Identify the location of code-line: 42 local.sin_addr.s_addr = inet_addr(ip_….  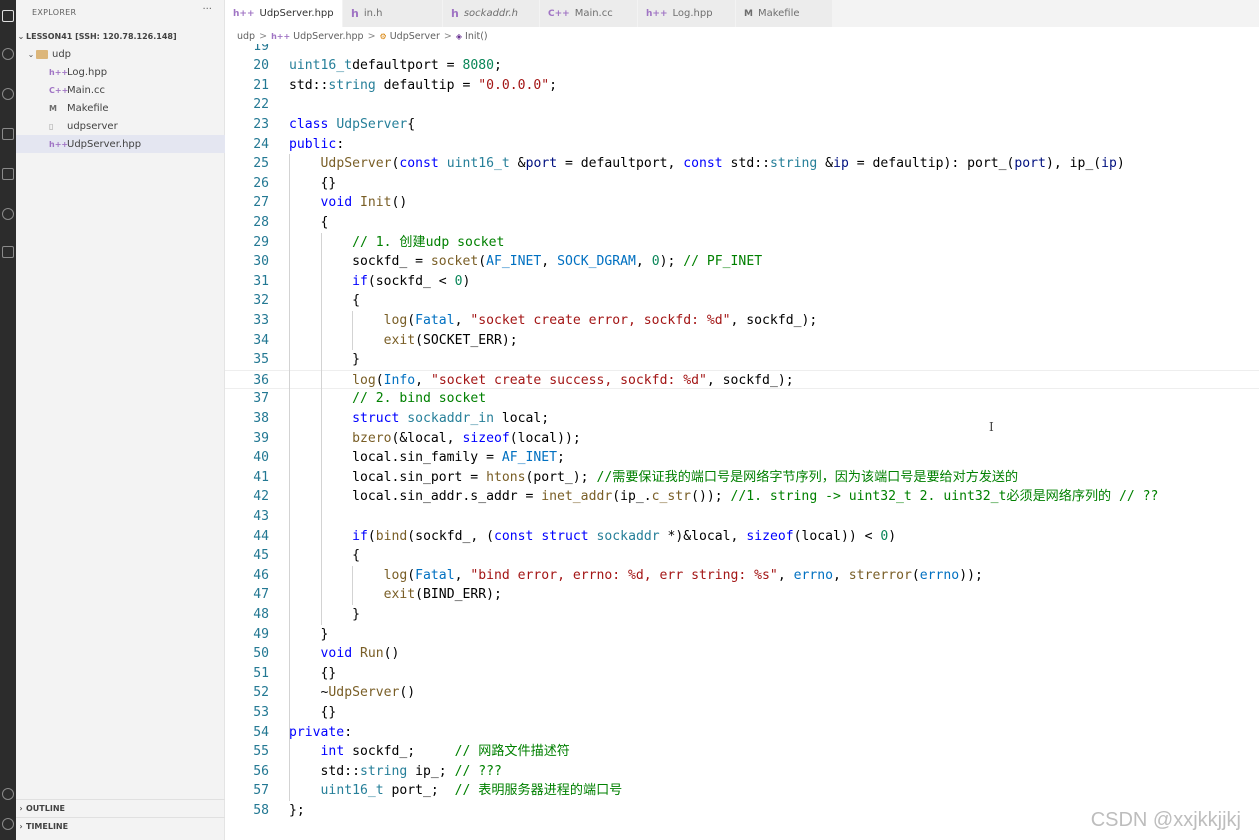
(742, 497).